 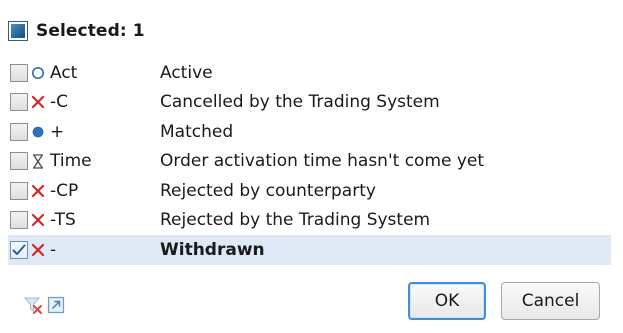 I want to click on list-item-matched: + Matched, so click(x=309, y=132).